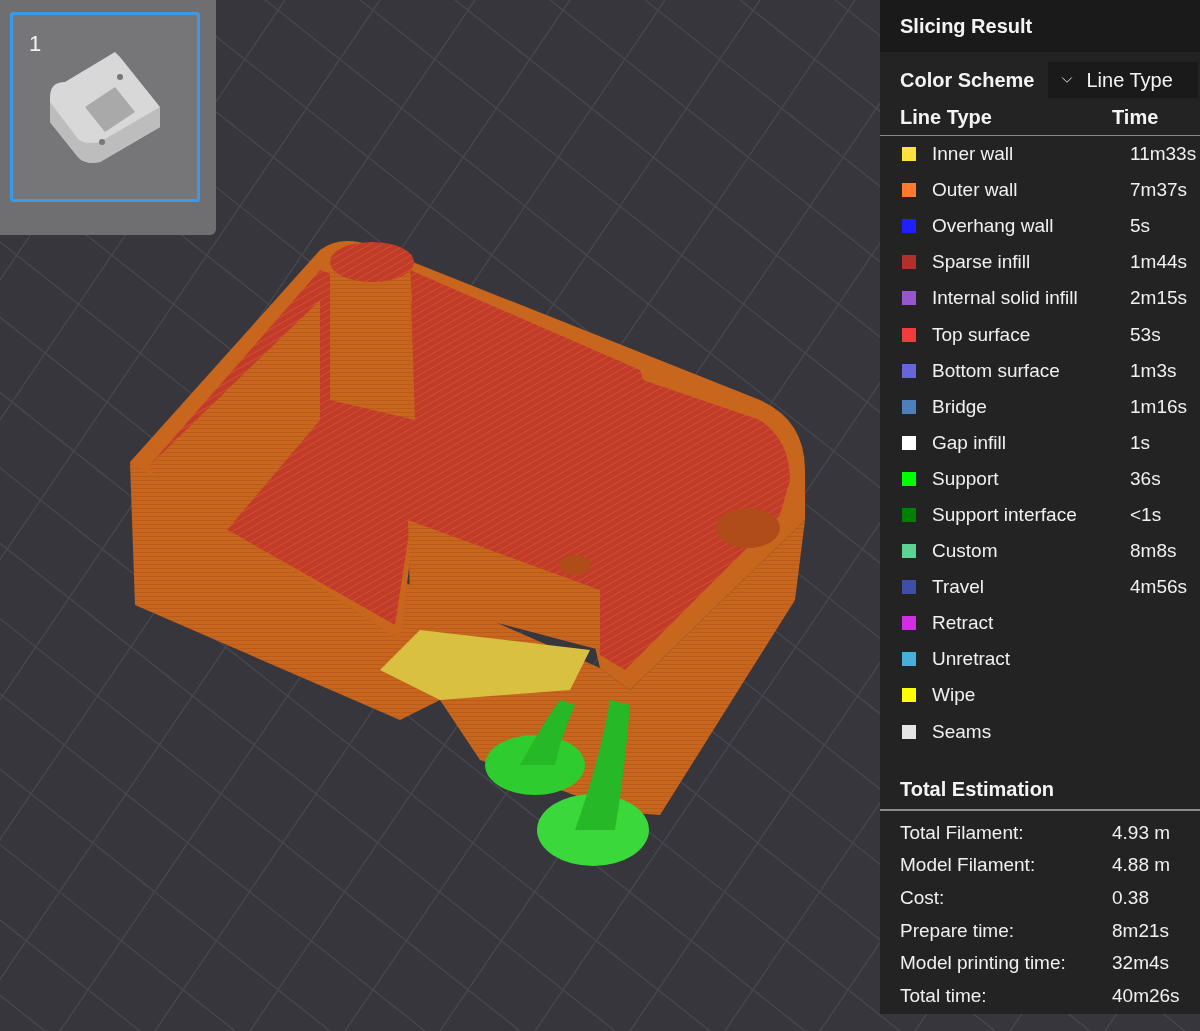 The height and width of the screenshot is (1031, 1200). Describe the element at coordinates (958, 930) in the screenshot. I see `estimate-label: Prepare time:` at that location.